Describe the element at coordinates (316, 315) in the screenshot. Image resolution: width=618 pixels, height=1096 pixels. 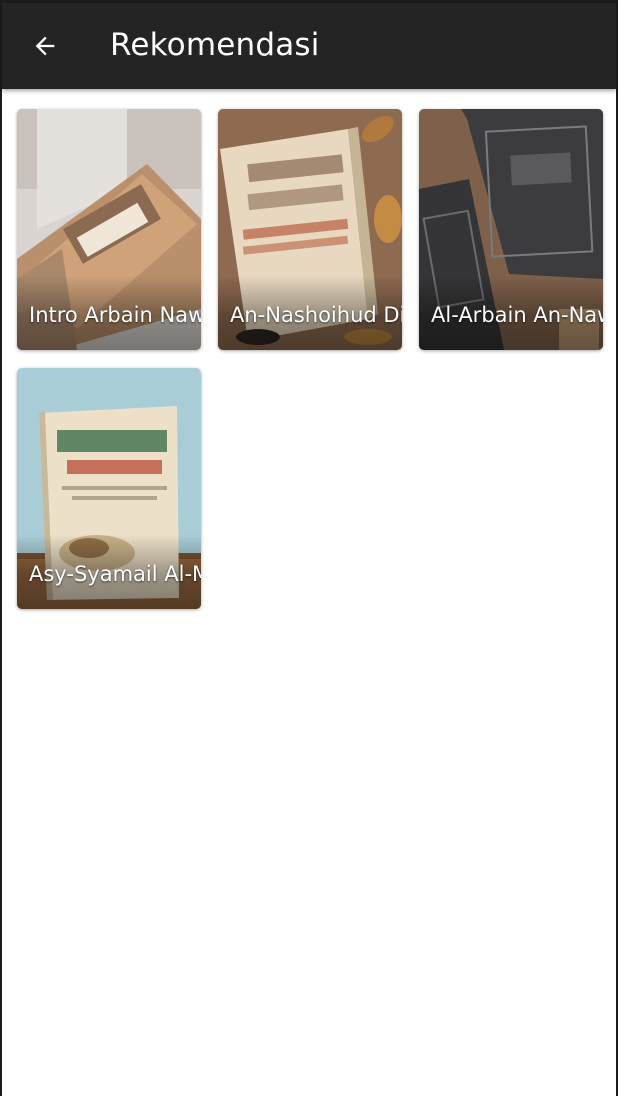
I see `book-title: An-Nashoihud Diniyyah` at that location.